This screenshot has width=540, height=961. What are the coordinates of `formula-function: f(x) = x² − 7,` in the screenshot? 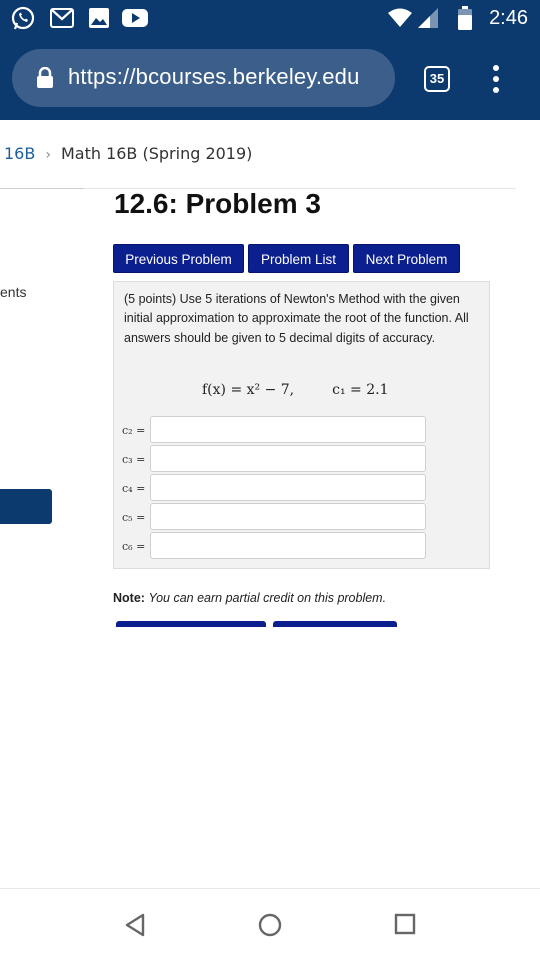 It's located at (248, 390).